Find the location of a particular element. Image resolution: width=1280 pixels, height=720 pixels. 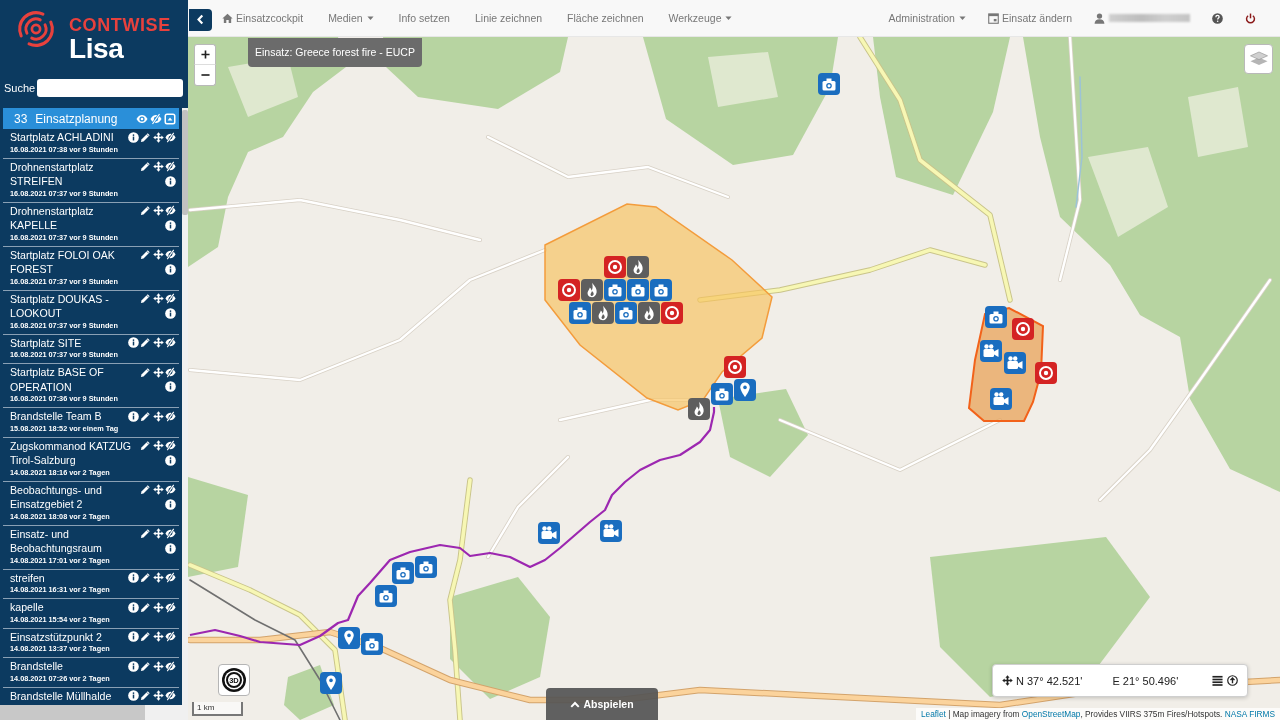

attribution-link: NASA FIRMS is located at coordinates (1249, 714).